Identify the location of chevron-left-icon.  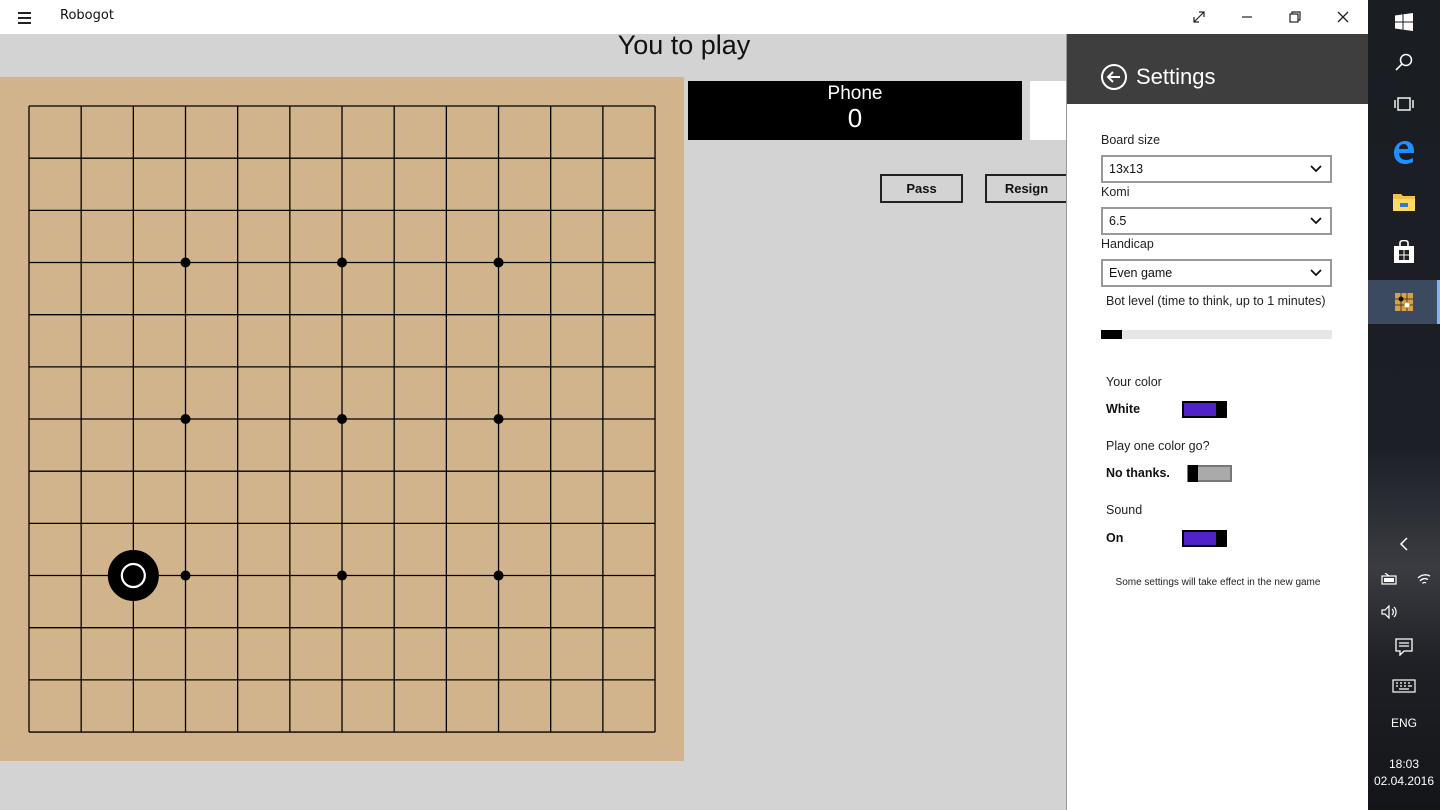
(1404, 544).